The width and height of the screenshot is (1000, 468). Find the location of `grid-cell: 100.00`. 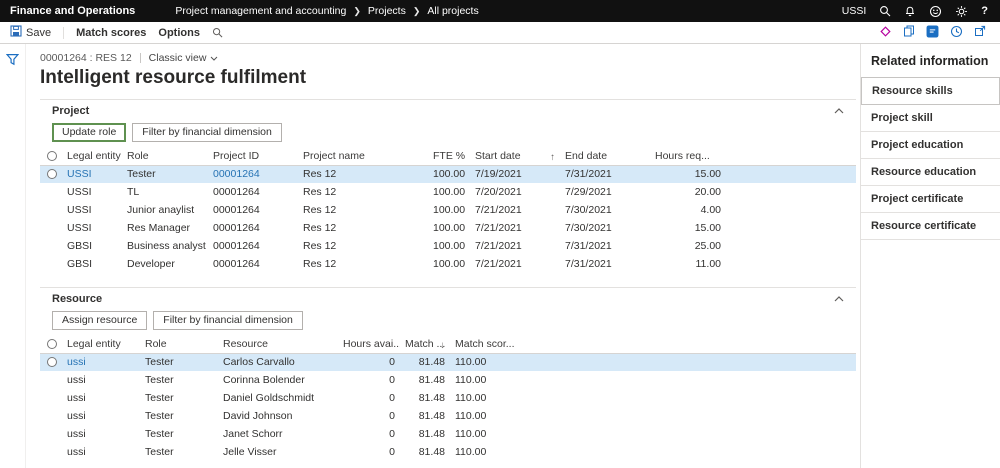

grid-cell: 100.00 is located at coordinates (449, 174).